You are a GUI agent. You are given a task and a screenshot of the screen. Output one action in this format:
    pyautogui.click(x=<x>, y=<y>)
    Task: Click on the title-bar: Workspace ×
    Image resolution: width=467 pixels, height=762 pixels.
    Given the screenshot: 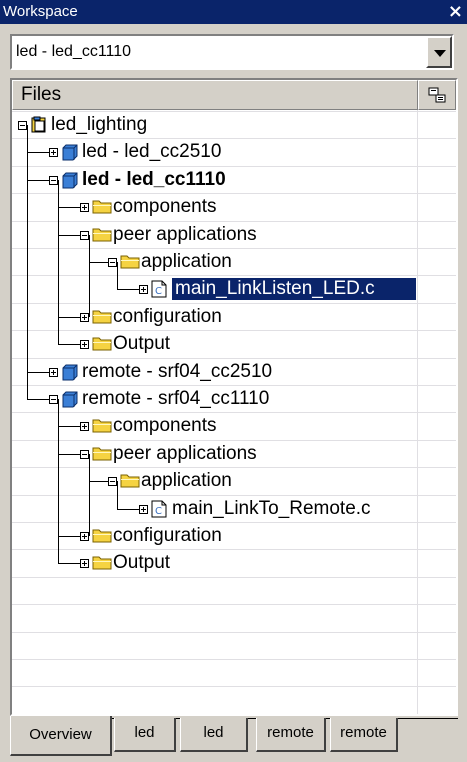 What is the action you would take?
    pyautogui.click(x=233, y=12)
    